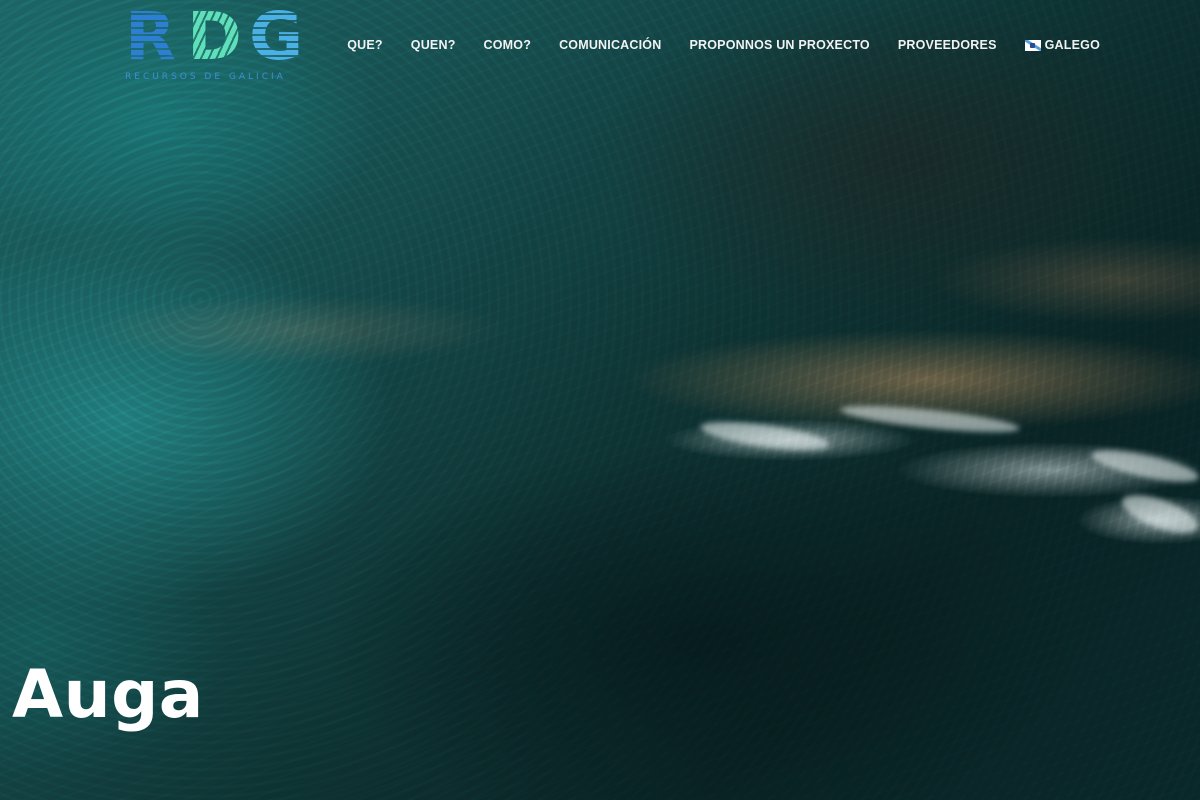 This screenshot has height=800, width=1200. I want to click on nav-item-quen: QUEN?, so click(433, 45).